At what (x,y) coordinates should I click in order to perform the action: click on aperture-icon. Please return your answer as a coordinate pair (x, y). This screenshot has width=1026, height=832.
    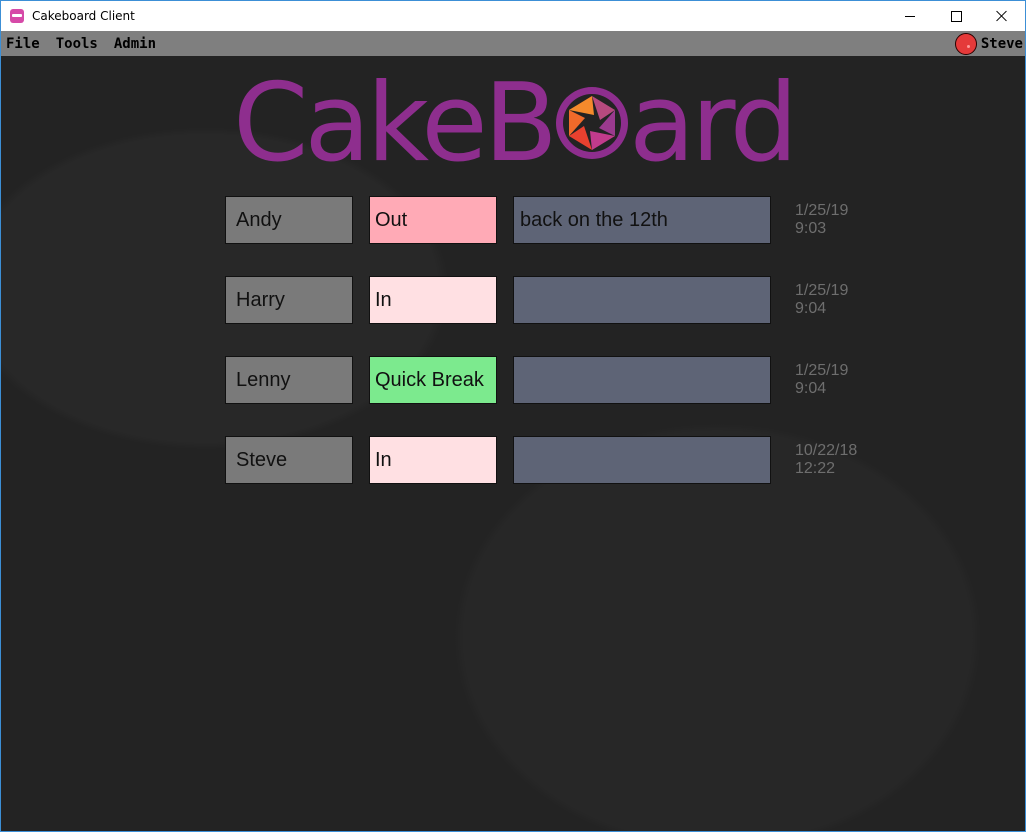
    Looking at the image, I should click on (592, 123).